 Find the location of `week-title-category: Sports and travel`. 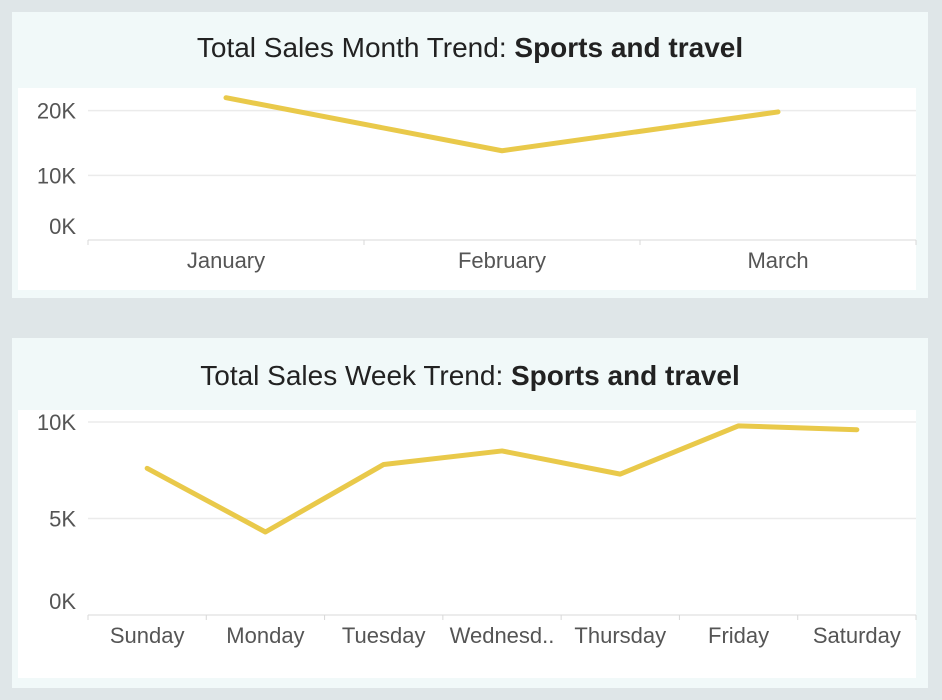

week-title-category: Sports and travel is located at coordinates (625, 375).